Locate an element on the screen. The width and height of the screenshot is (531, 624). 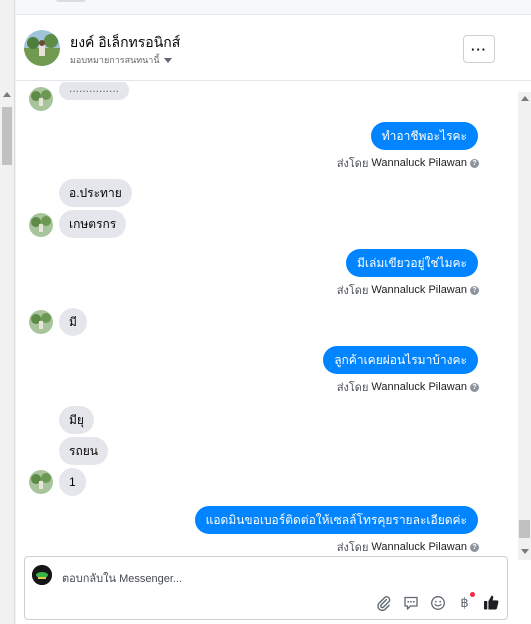
message-bubble-incoming: มี is located at coordinates (73, 322).